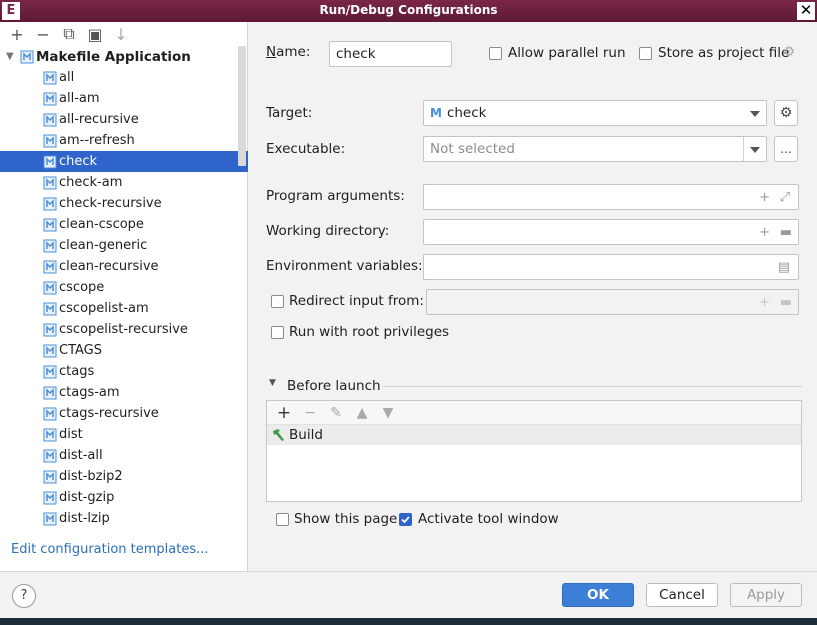  Describe the element at coordinates (82, 287) in the screenshot. I see `tree-item-label: cscope` at that location.